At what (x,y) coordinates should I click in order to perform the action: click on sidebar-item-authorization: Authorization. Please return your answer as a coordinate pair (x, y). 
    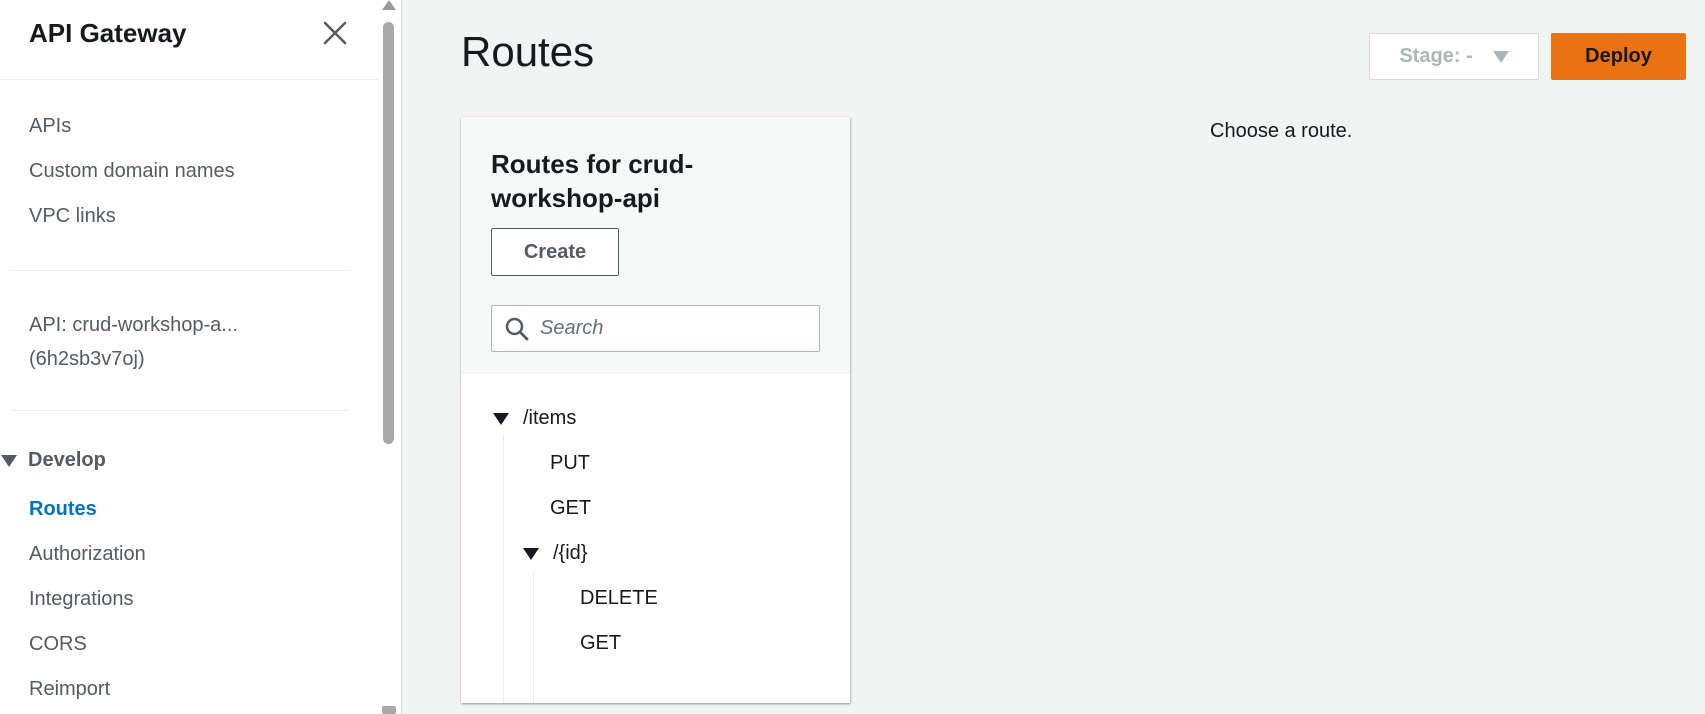
    Looking at the image, I should click on (87, 554).